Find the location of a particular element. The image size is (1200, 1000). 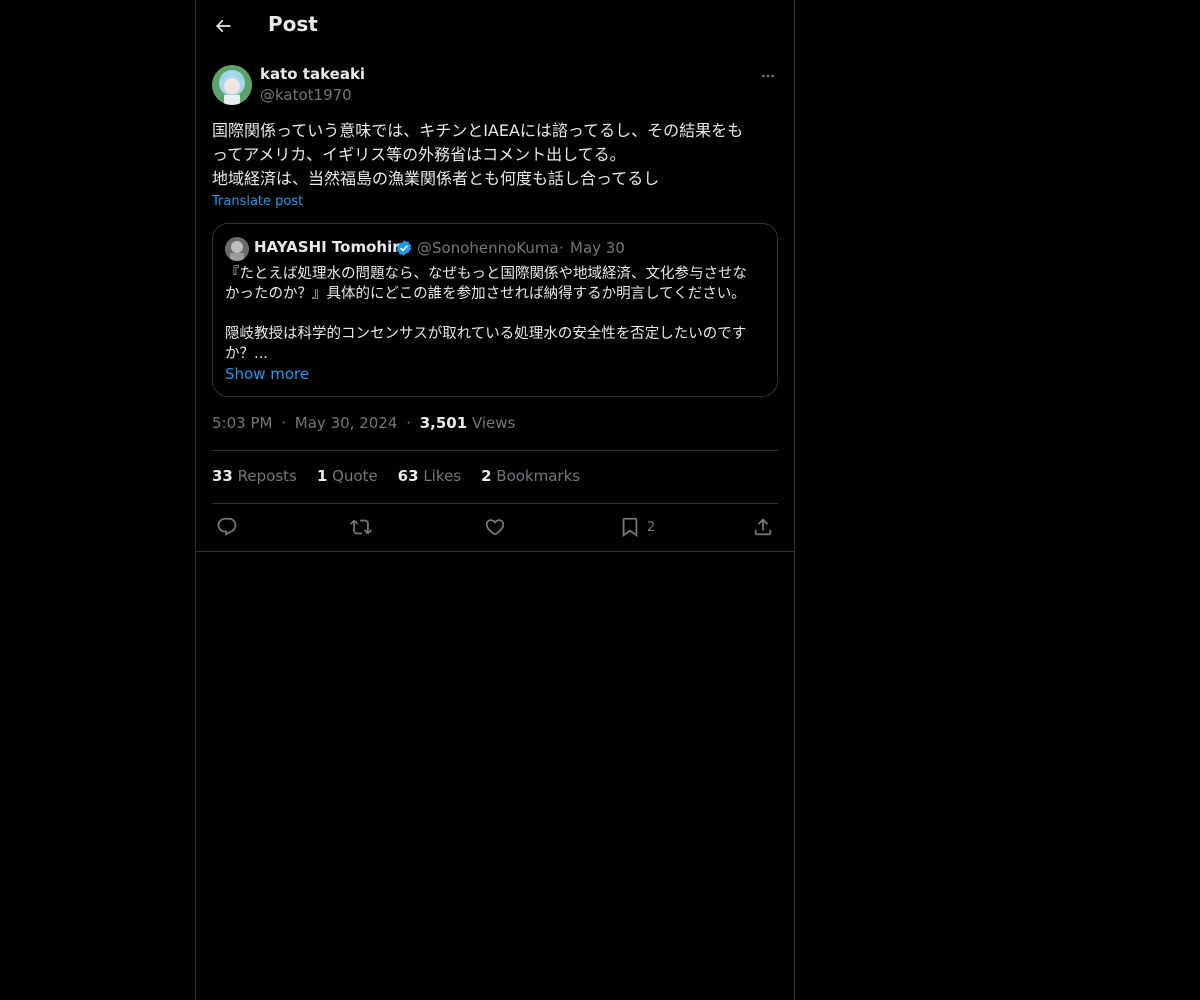

quoted-author-handle: @SonohennoKuma is located at coordinates (488, 248).